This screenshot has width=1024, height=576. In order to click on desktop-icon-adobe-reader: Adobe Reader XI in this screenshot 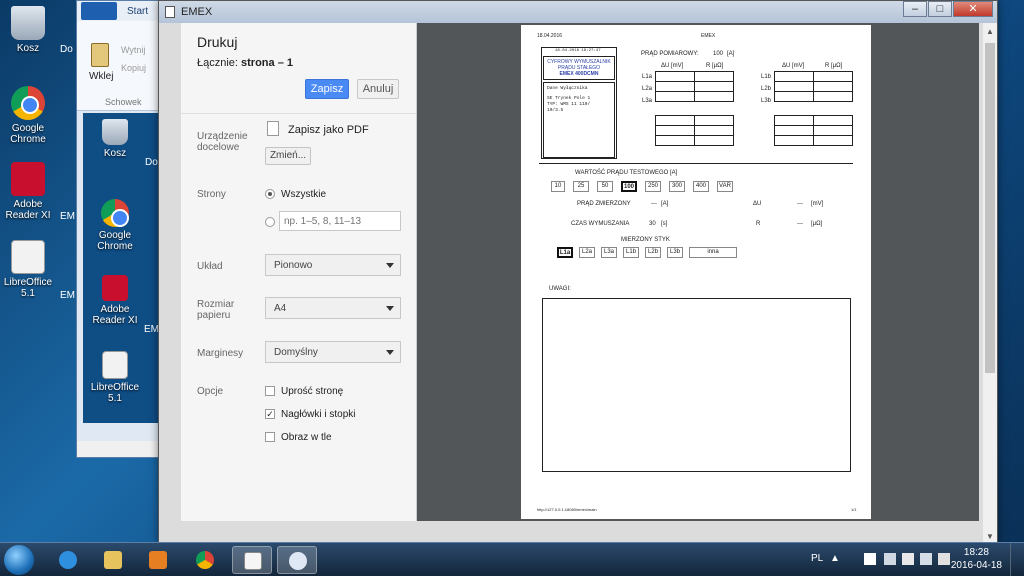, I will do `click(28, 191)`.